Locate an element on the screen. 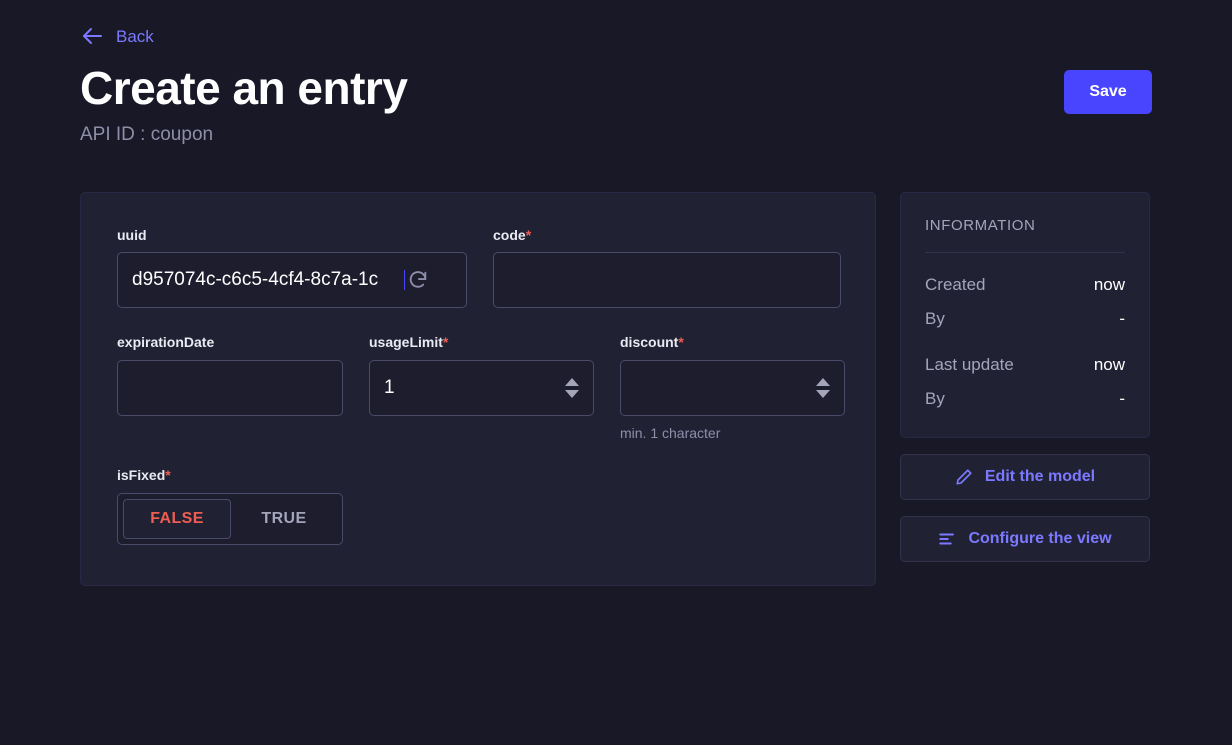 This screenshot has height=745, width=1232. discount-input is located at coordinates (732, 388).